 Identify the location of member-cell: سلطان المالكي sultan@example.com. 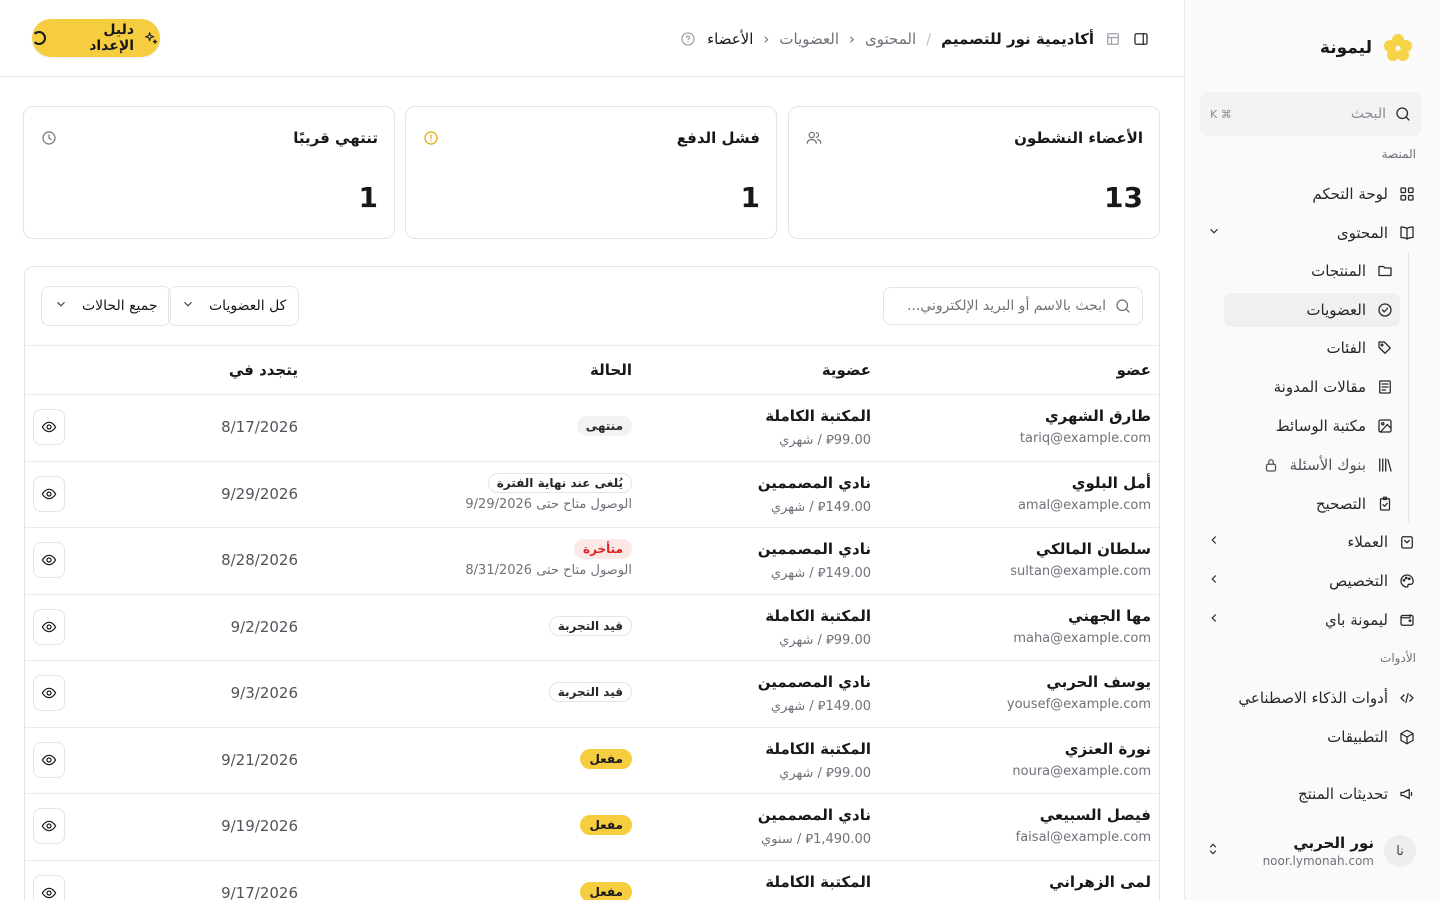
(1080, 559).